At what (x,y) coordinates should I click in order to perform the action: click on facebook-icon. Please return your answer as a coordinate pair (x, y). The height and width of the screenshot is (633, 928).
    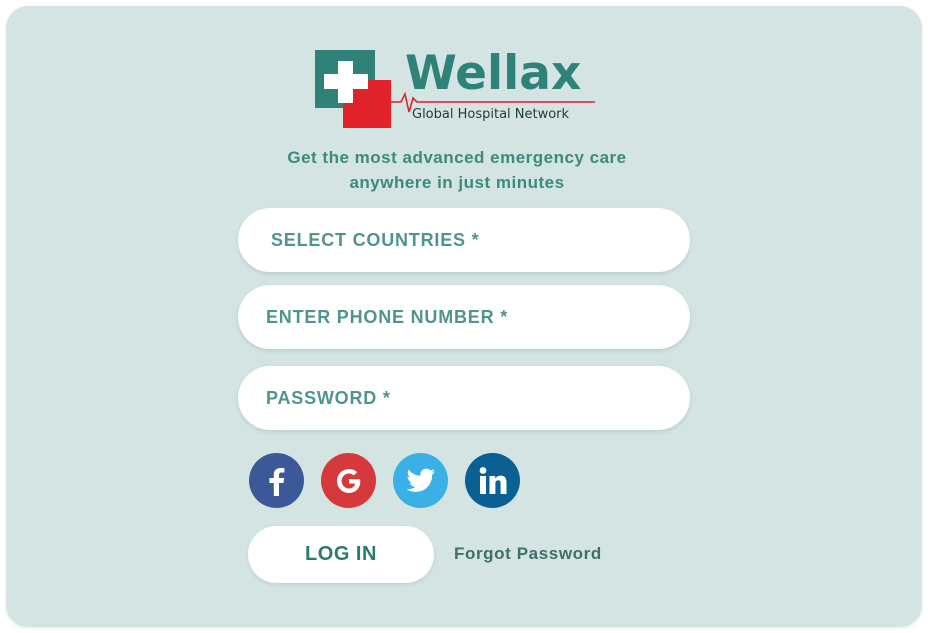
    Looking at the image, I should click on (276, 481).